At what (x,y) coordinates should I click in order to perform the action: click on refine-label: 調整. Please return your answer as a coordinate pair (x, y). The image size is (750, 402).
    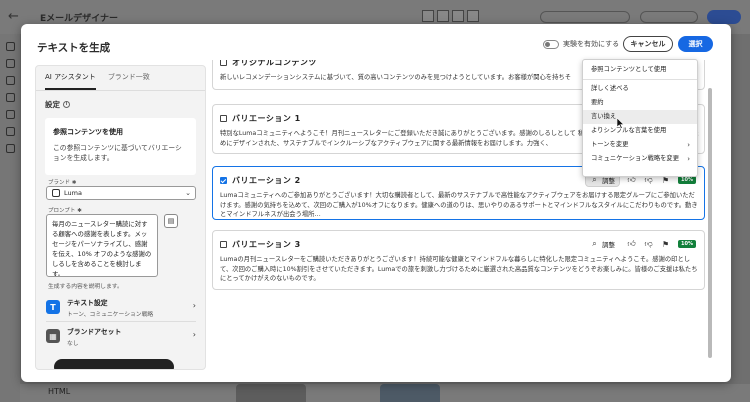
    Looking at the image, I should click on (609, 245).